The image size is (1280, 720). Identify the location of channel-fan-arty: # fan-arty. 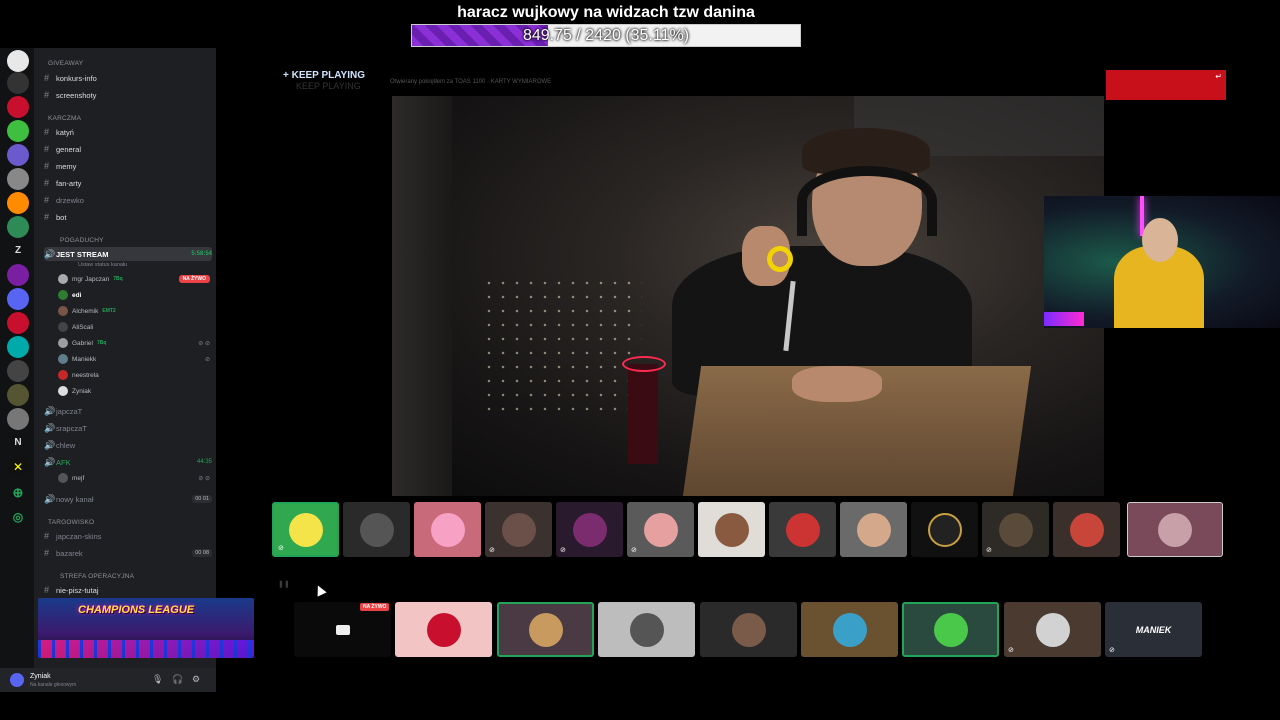
(128, 183).